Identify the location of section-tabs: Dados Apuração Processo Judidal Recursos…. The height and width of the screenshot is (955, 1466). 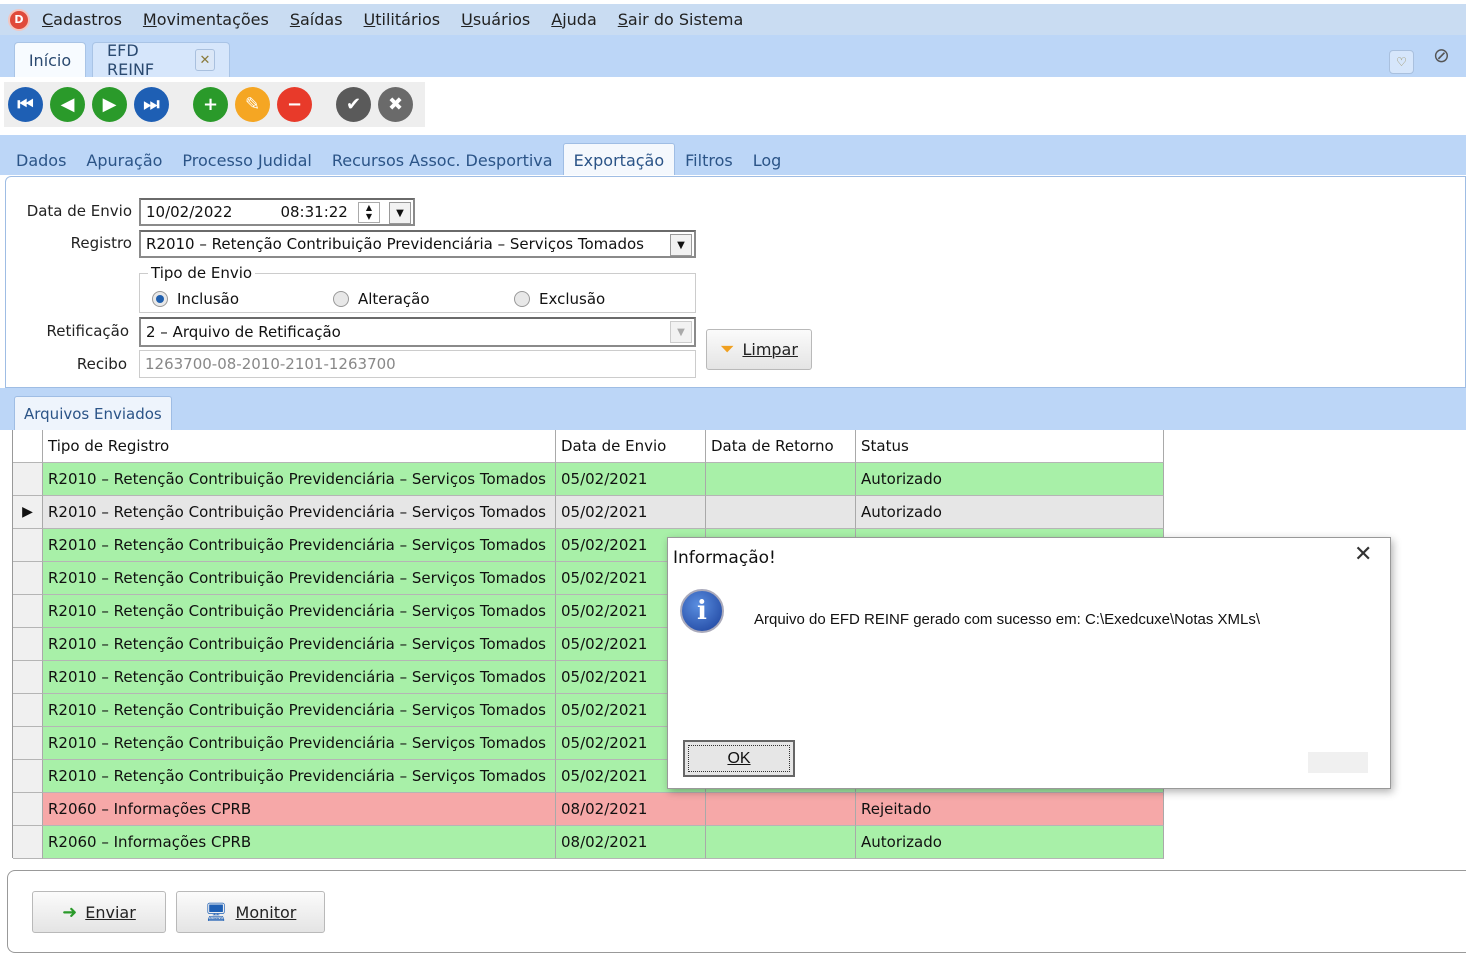
(733, 155).